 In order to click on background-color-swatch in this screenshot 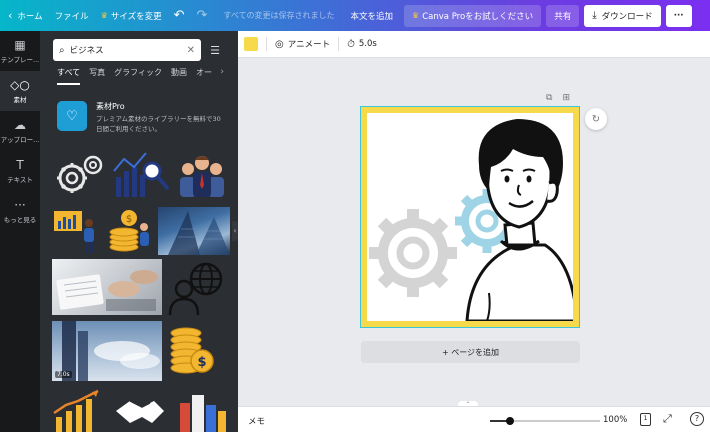, I will do `click(251, 44)`.